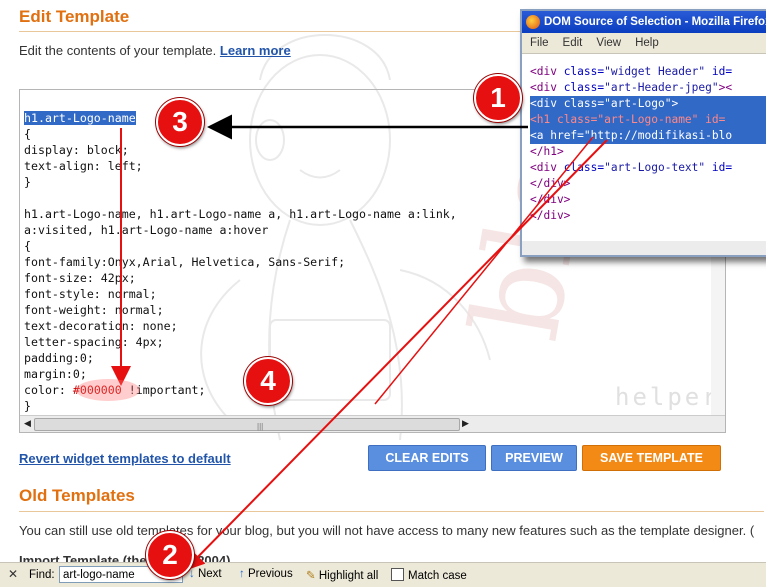 The image size is (766, 587). I want to click on menu-help: Help, so click(647, 43).